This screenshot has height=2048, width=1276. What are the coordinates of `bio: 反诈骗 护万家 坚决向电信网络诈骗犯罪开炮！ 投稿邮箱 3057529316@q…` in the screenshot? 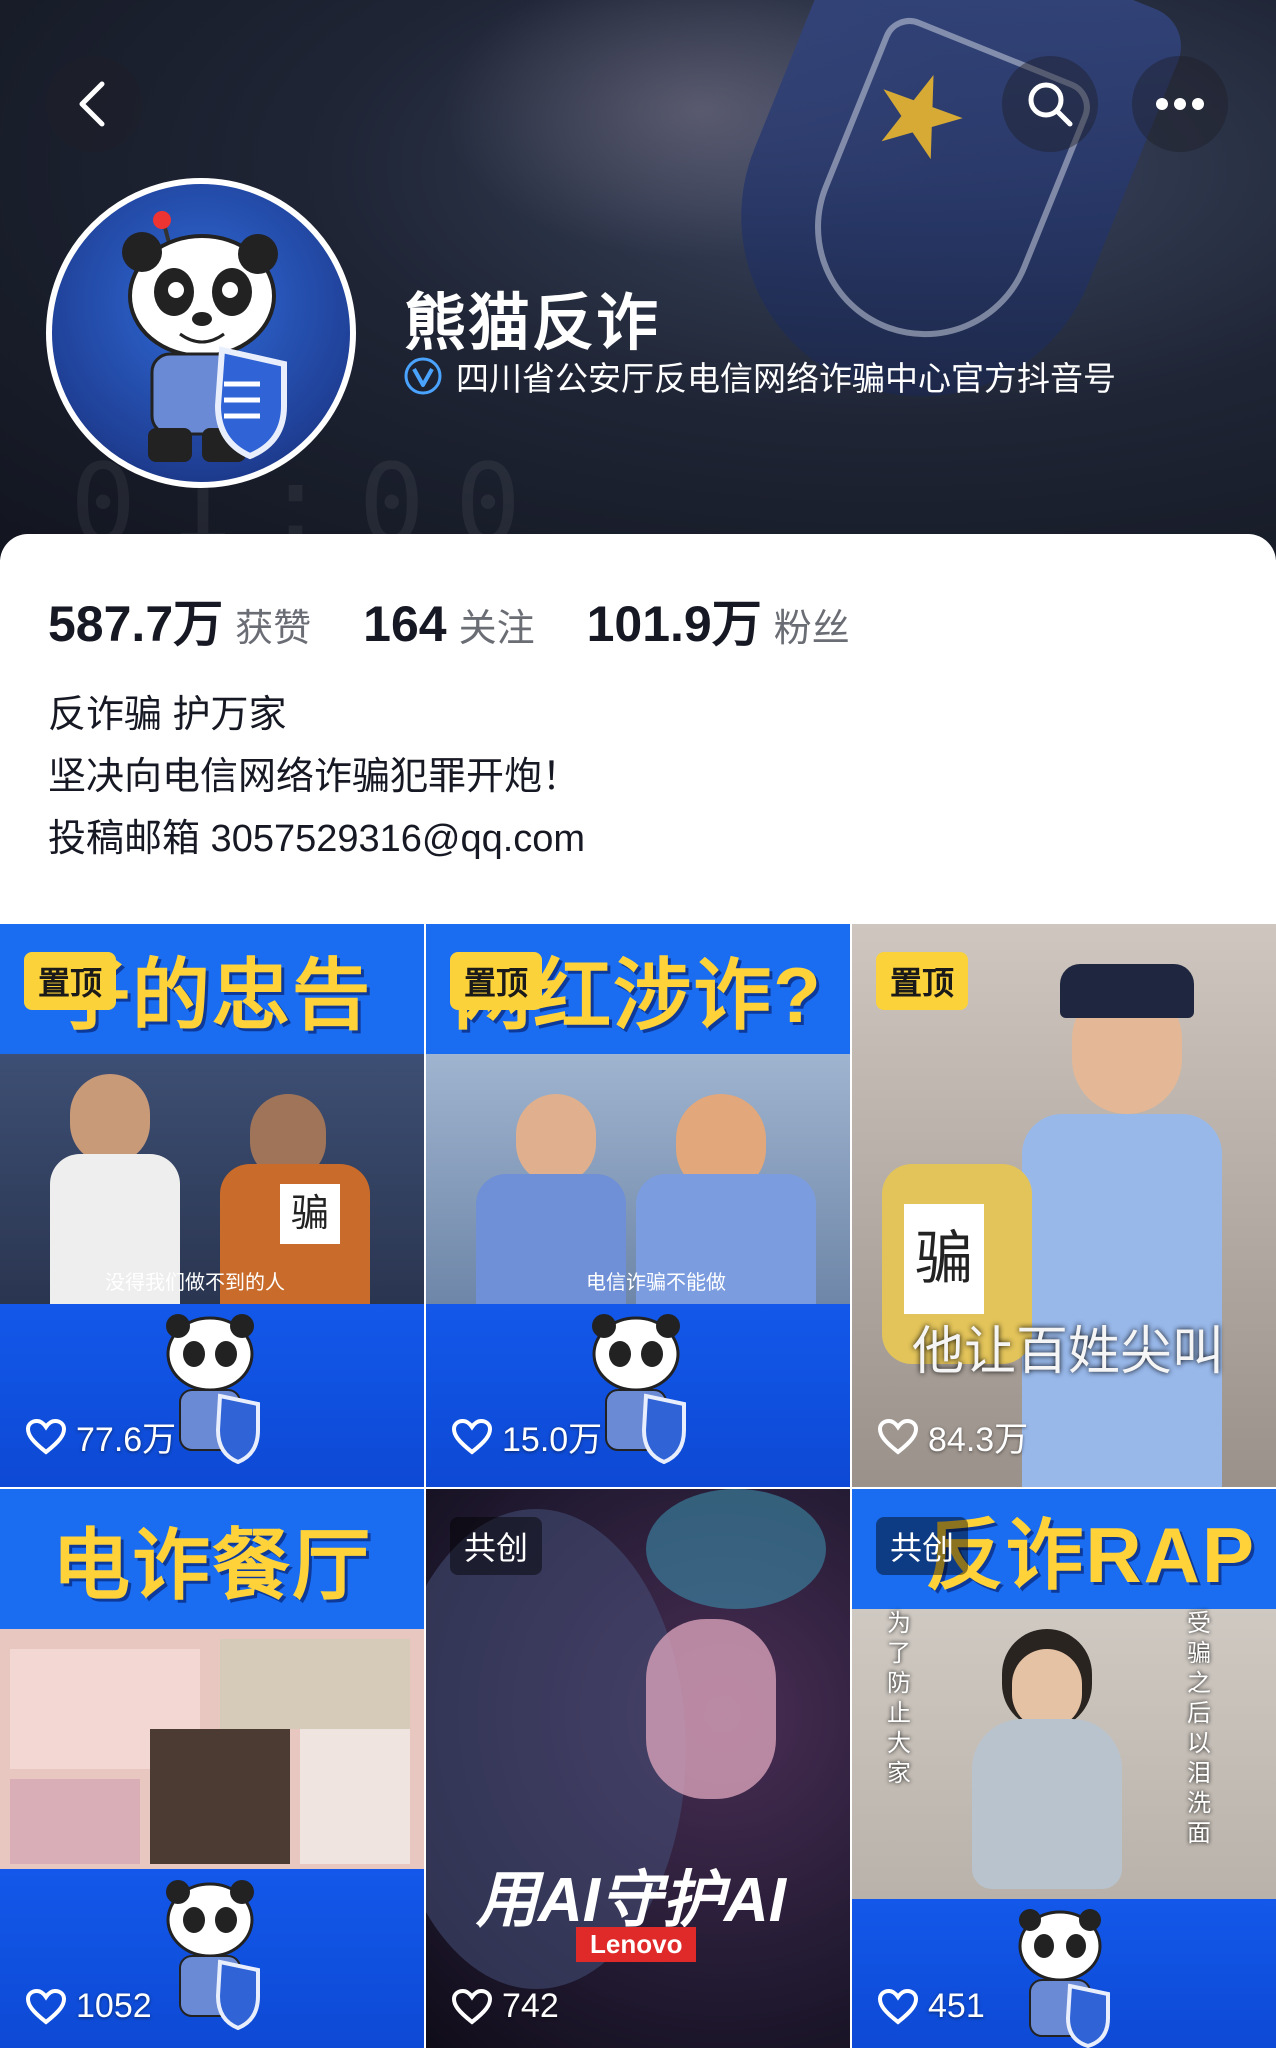 It's located at (316, 777).